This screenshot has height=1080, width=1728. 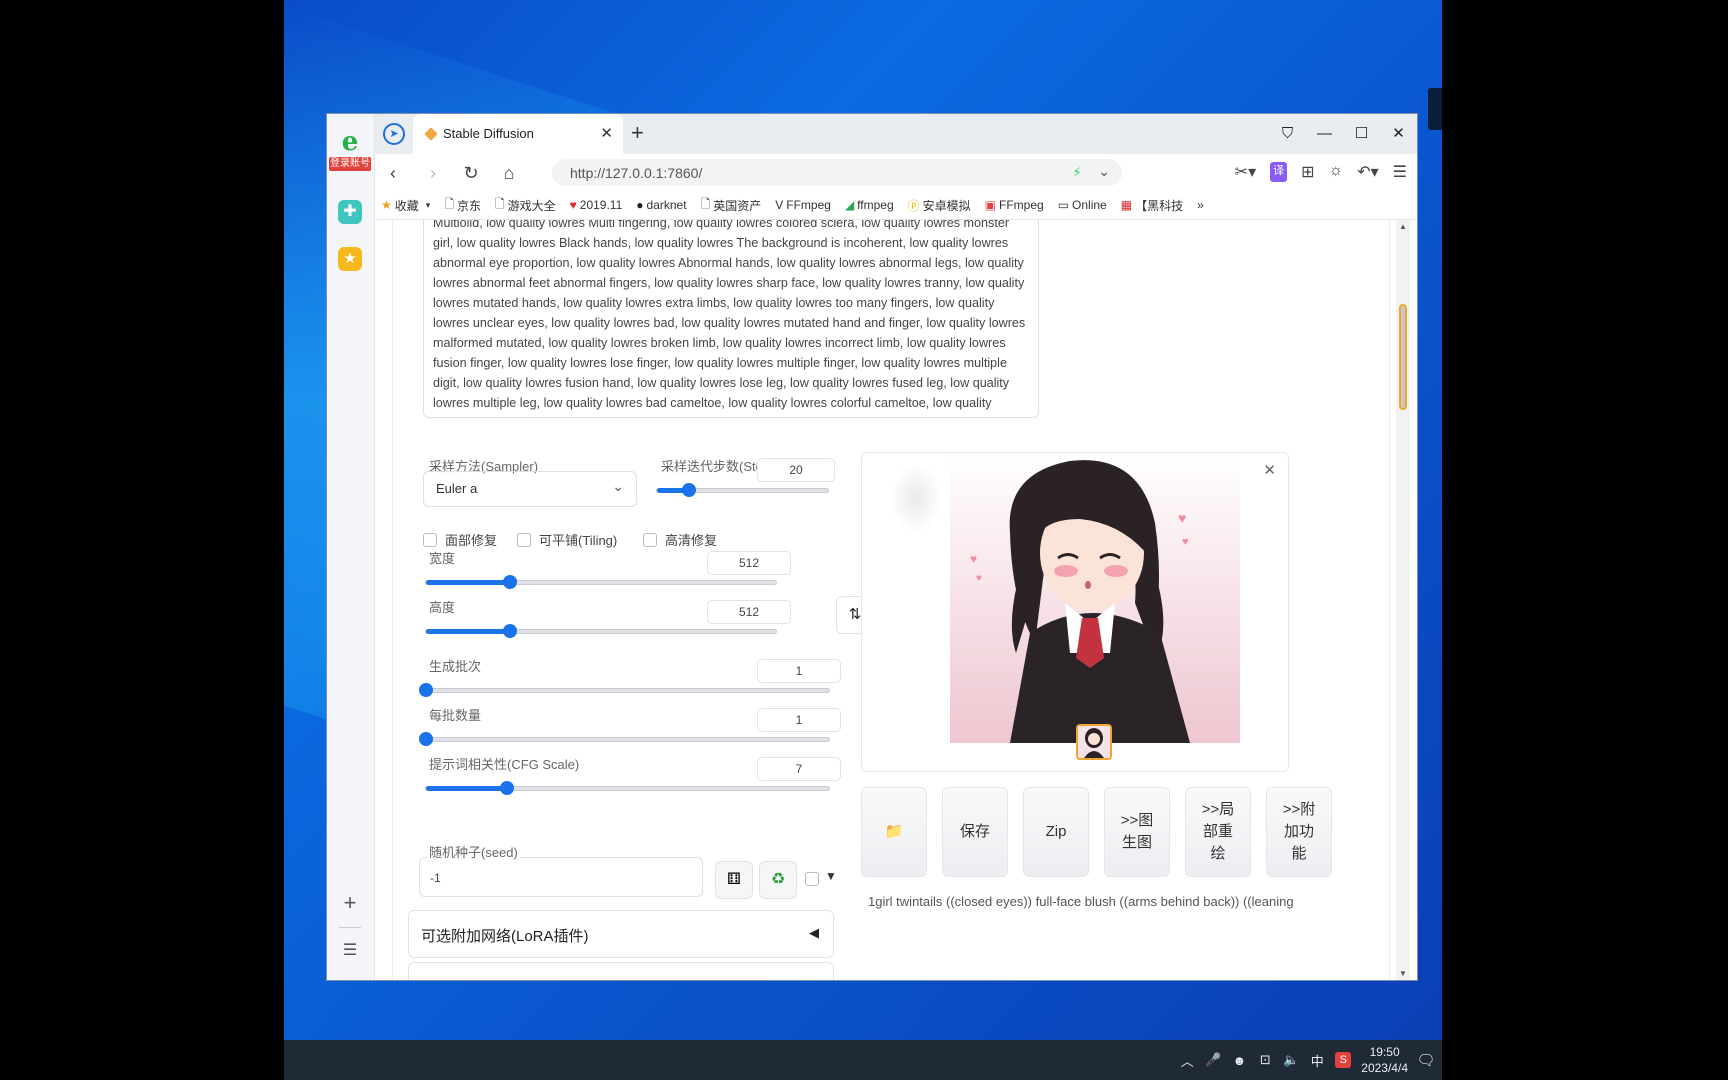 What do you see at coordinates (1187, 1060) in the screenshot?
I see `tray-expand-icon: ︿` at bounding box center [1187, 1060].